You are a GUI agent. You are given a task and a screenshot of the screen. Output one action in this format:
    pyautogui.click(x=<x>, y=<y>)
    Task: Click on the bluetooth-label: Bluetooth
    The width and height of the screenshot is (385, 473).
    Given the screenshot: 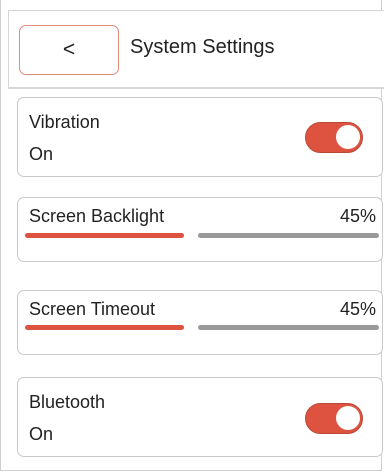 What is the action you would take?
    pyautogui.click(x=67, y=402)
    